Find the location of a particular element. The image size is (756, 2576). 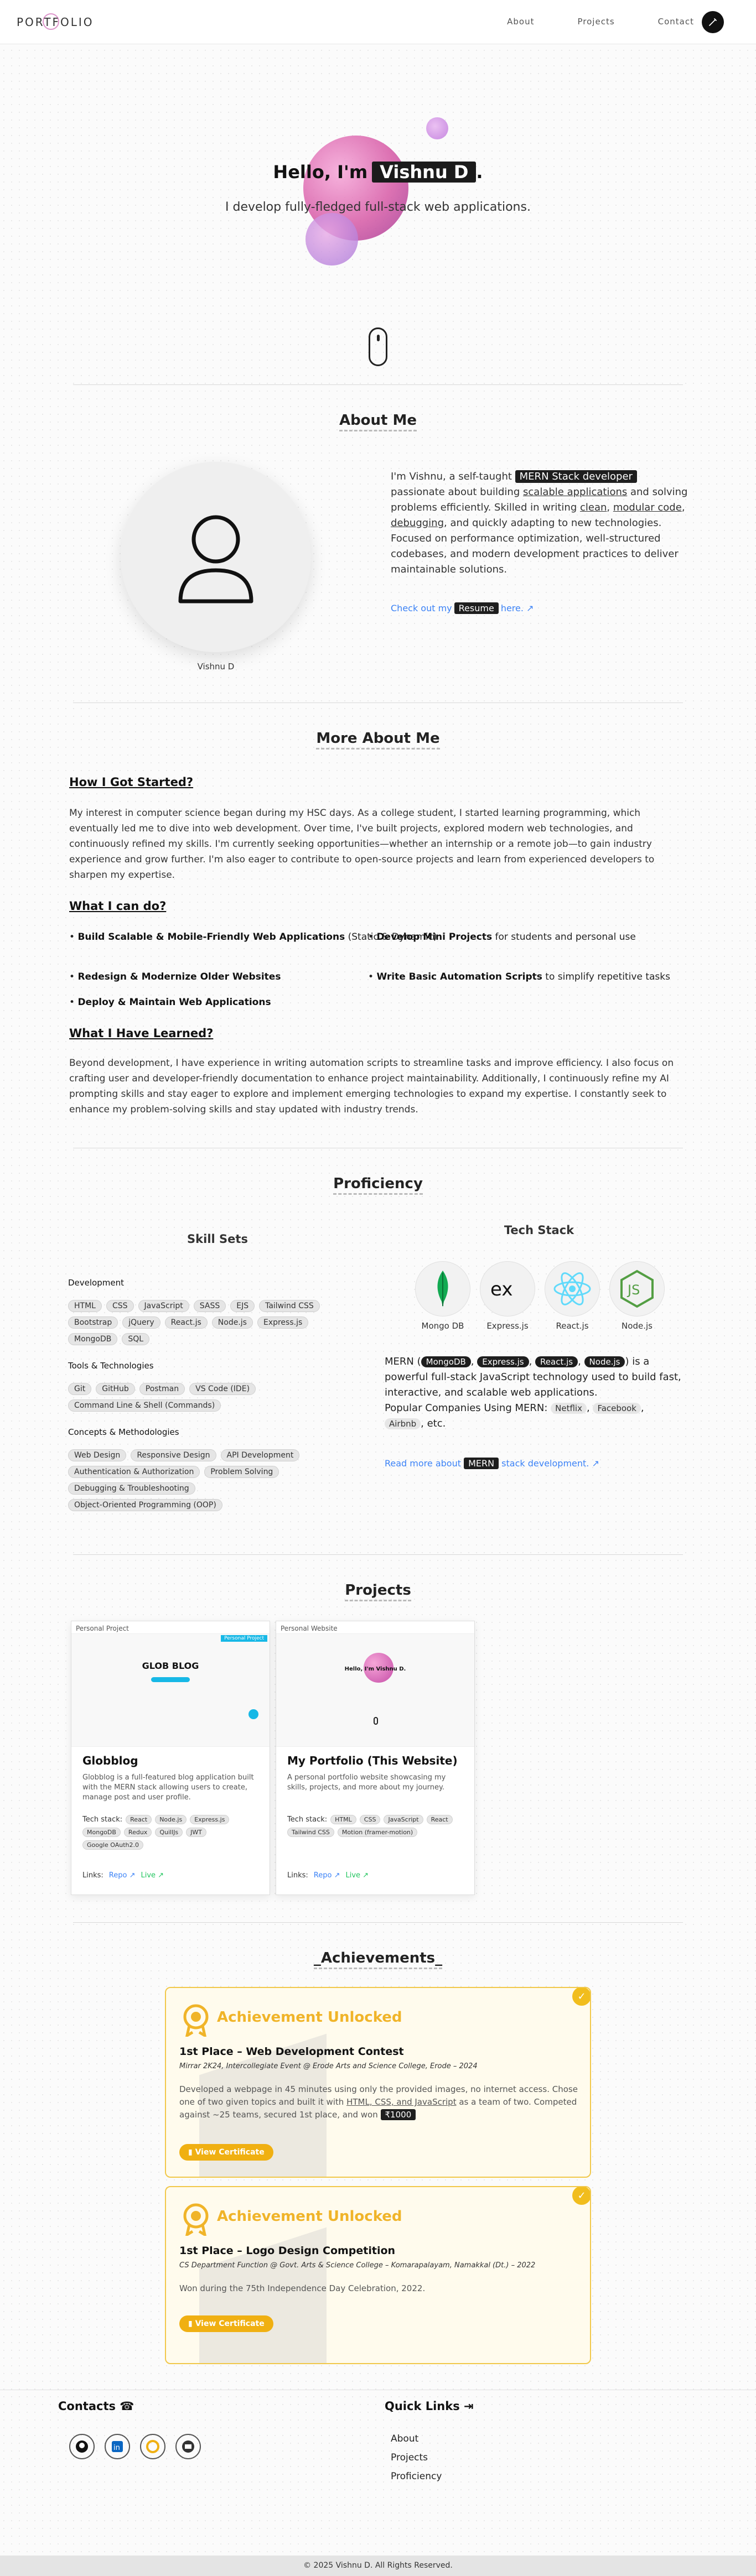

nav-link-projects: Projects is located at coordinates (596, 22).